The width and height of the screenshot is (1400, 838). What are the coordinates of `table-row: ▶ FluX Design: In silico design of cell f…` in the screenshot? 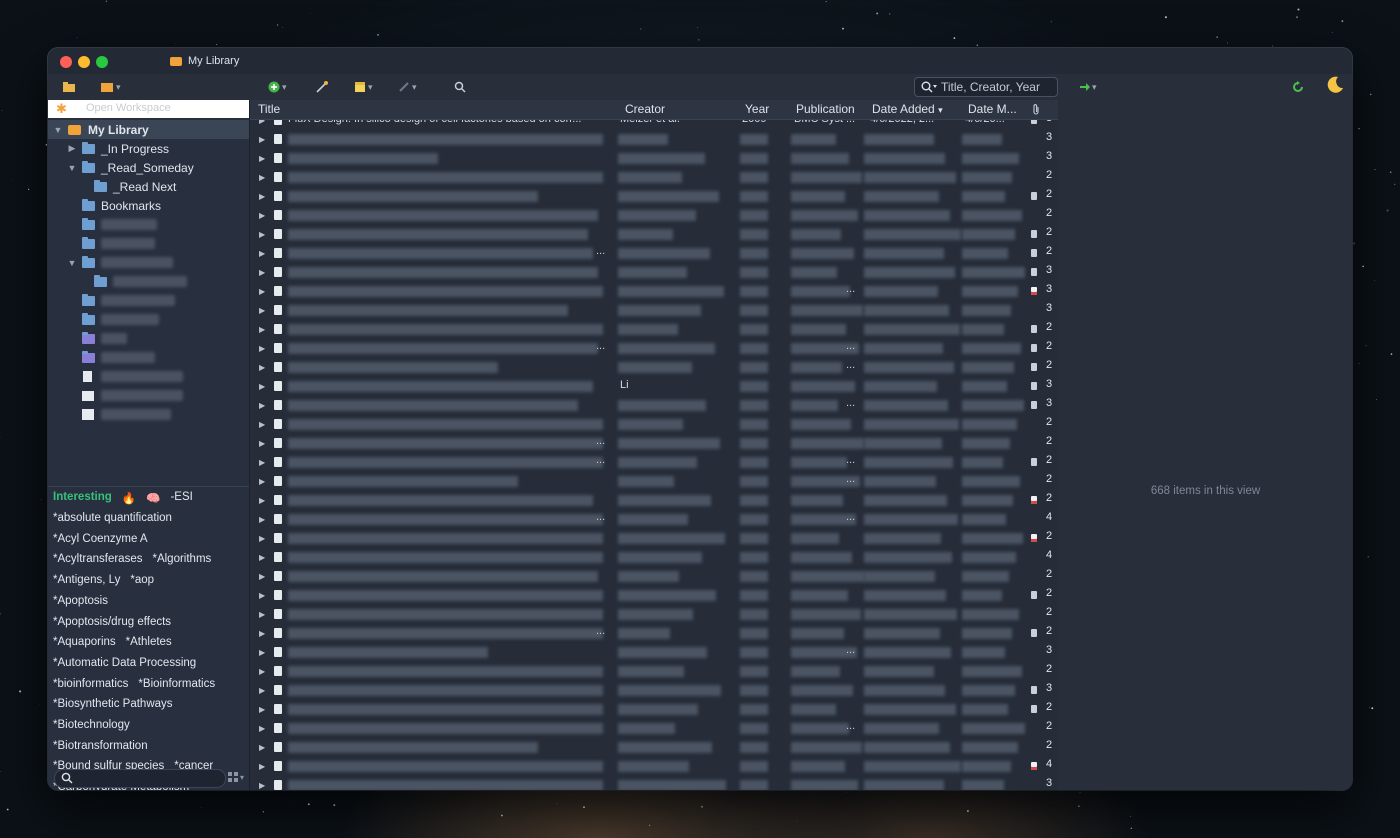 It's located at (654, 125).